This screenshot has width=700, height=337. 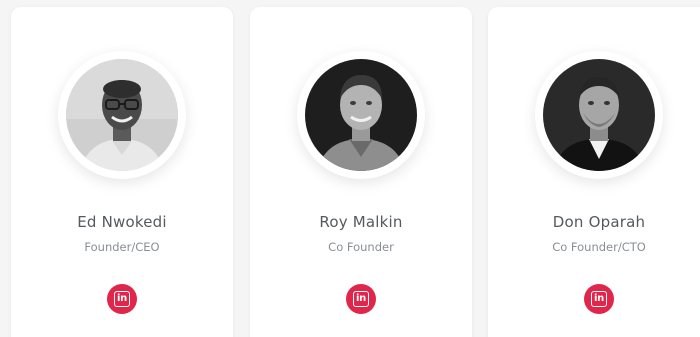 I want to click on member-role: Co Founder, so click(x=361, y=247).